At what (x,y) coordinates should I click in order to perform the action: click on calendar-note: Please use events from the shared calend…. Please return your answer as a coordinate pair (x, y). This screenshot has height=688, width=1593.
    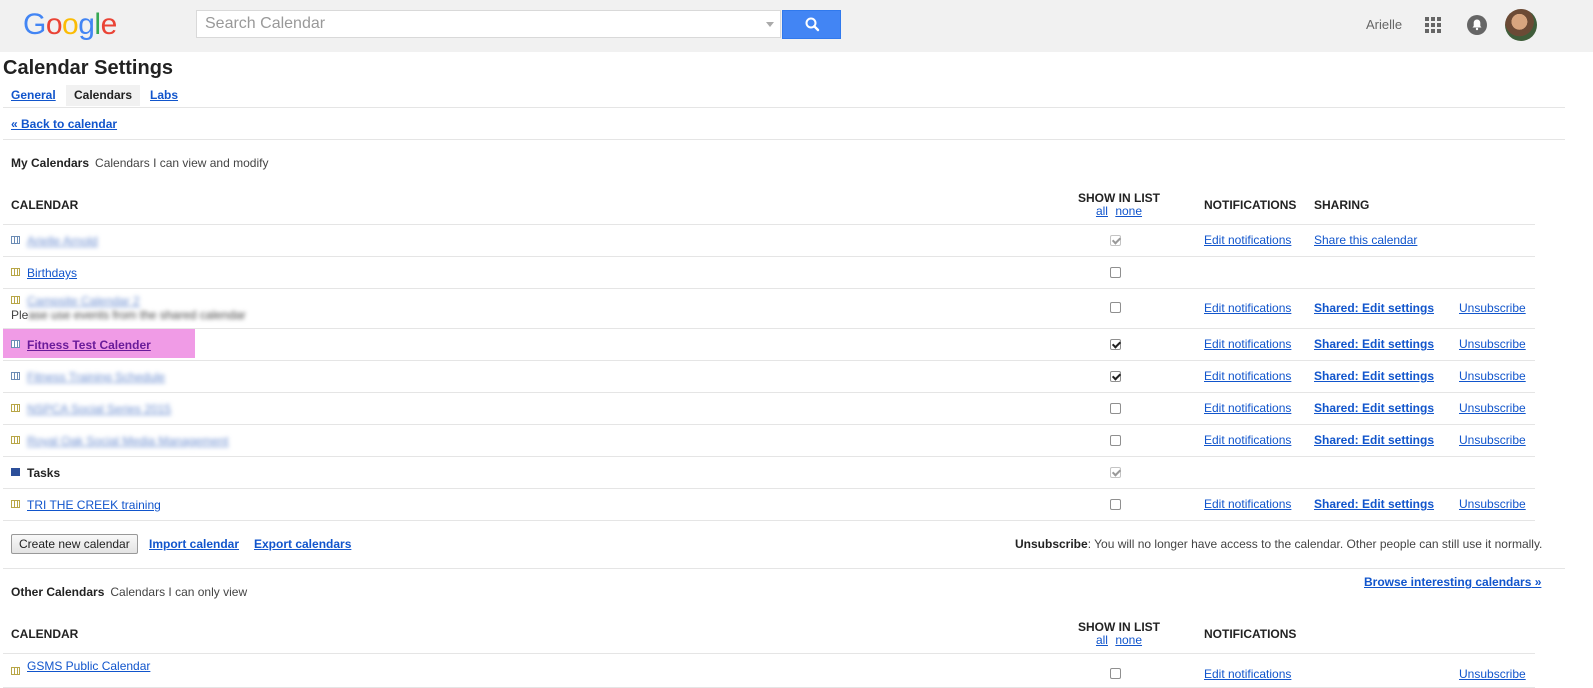
    Looking at the image, I should click on (128, 315).